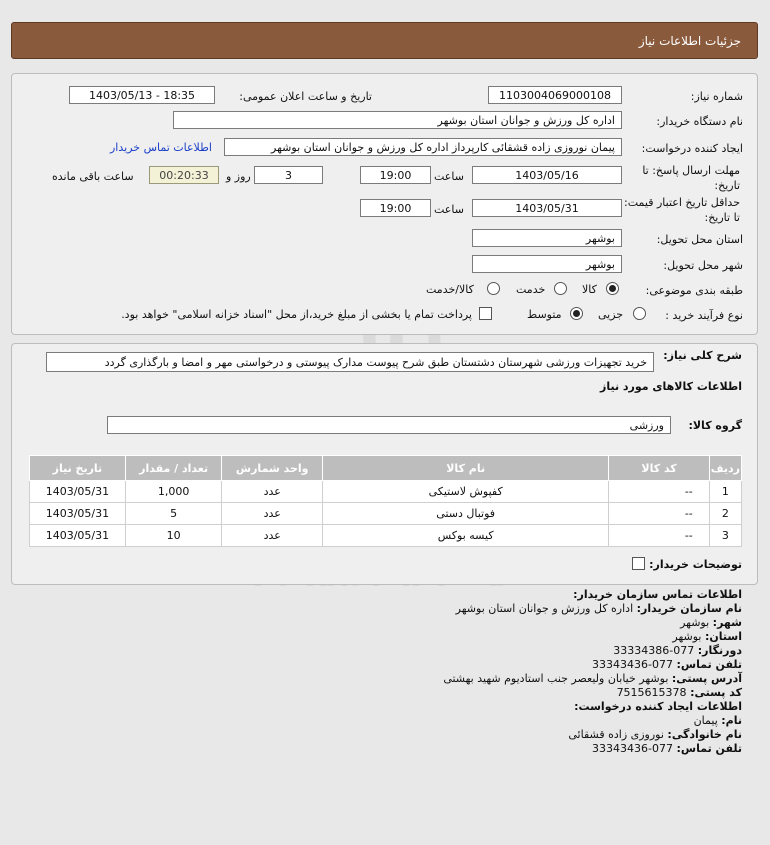  What do you see at coordinates (731, 720) in the screenshot?
I see `creator-first-name-label: نام:` at bounding box center [731, 720].